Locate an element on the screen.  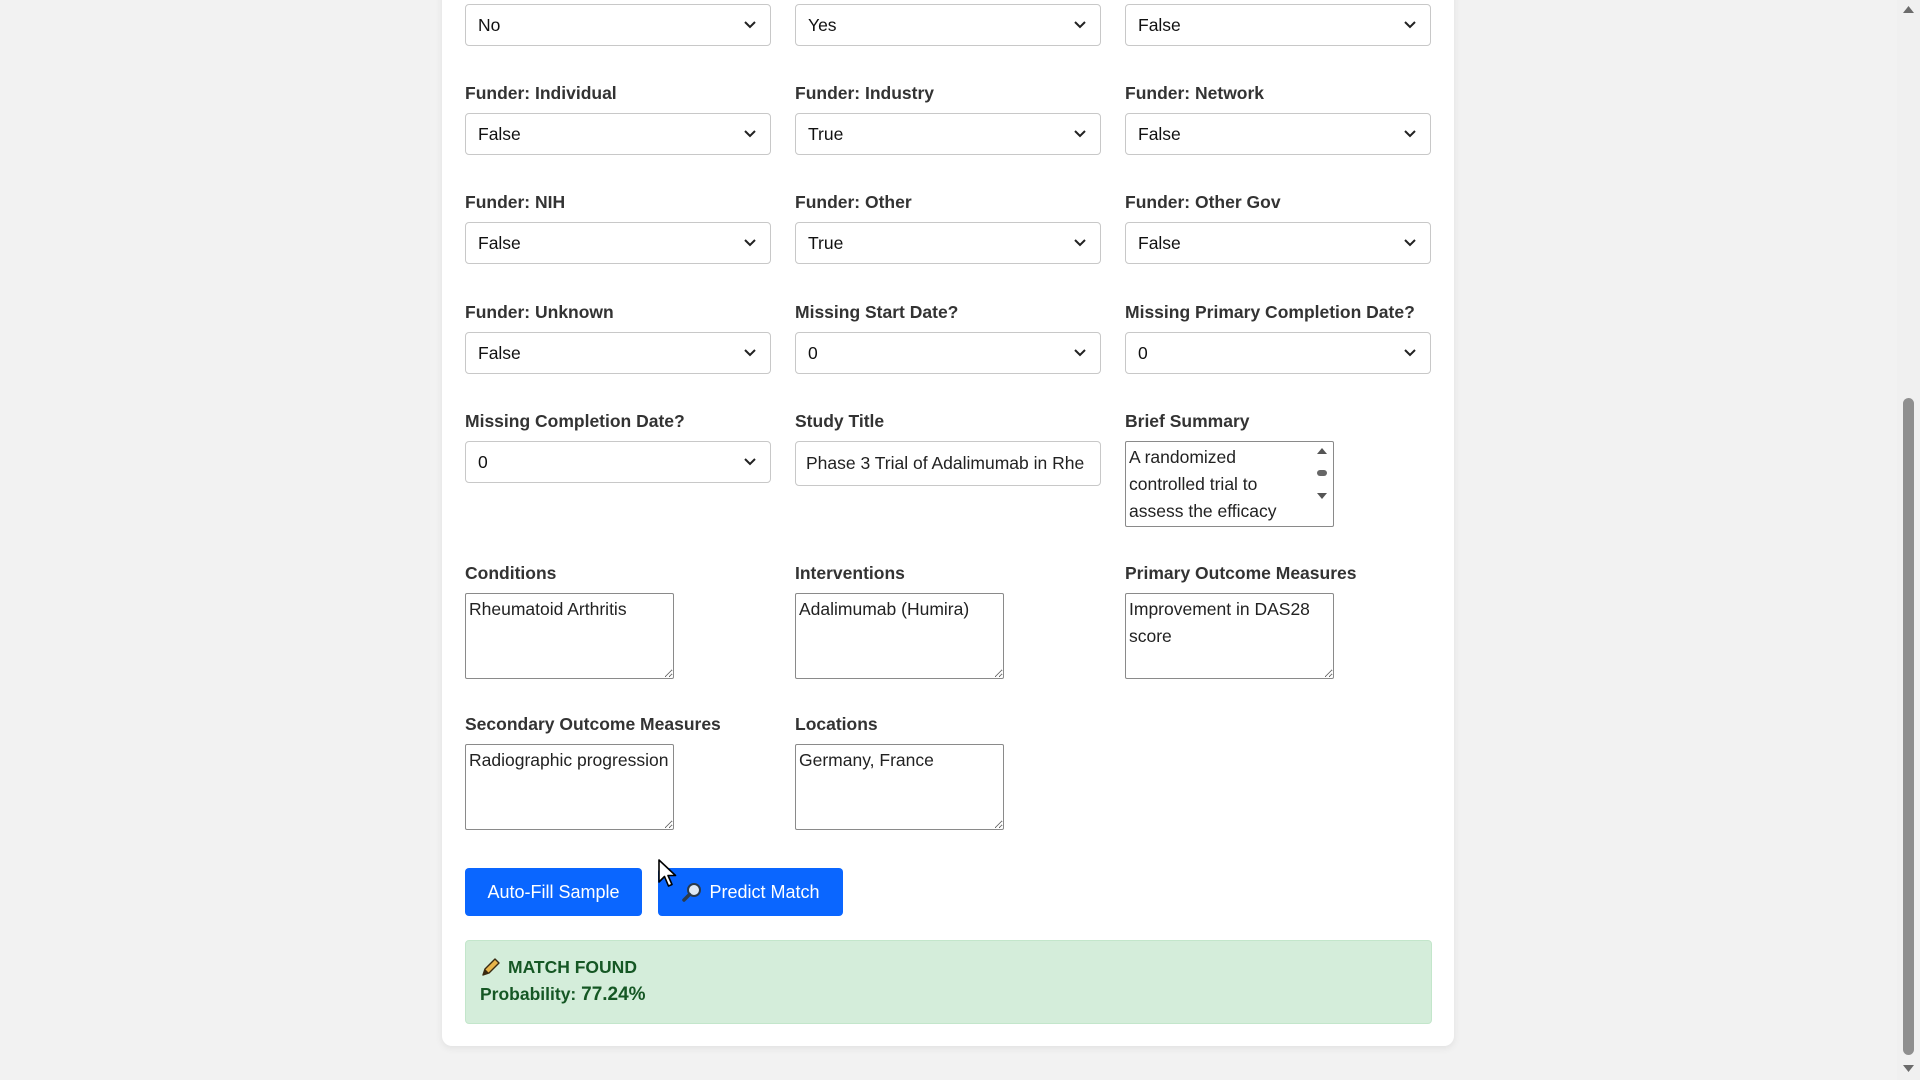
result-status: MATCH FOUND is located at coordinates (572, 966).